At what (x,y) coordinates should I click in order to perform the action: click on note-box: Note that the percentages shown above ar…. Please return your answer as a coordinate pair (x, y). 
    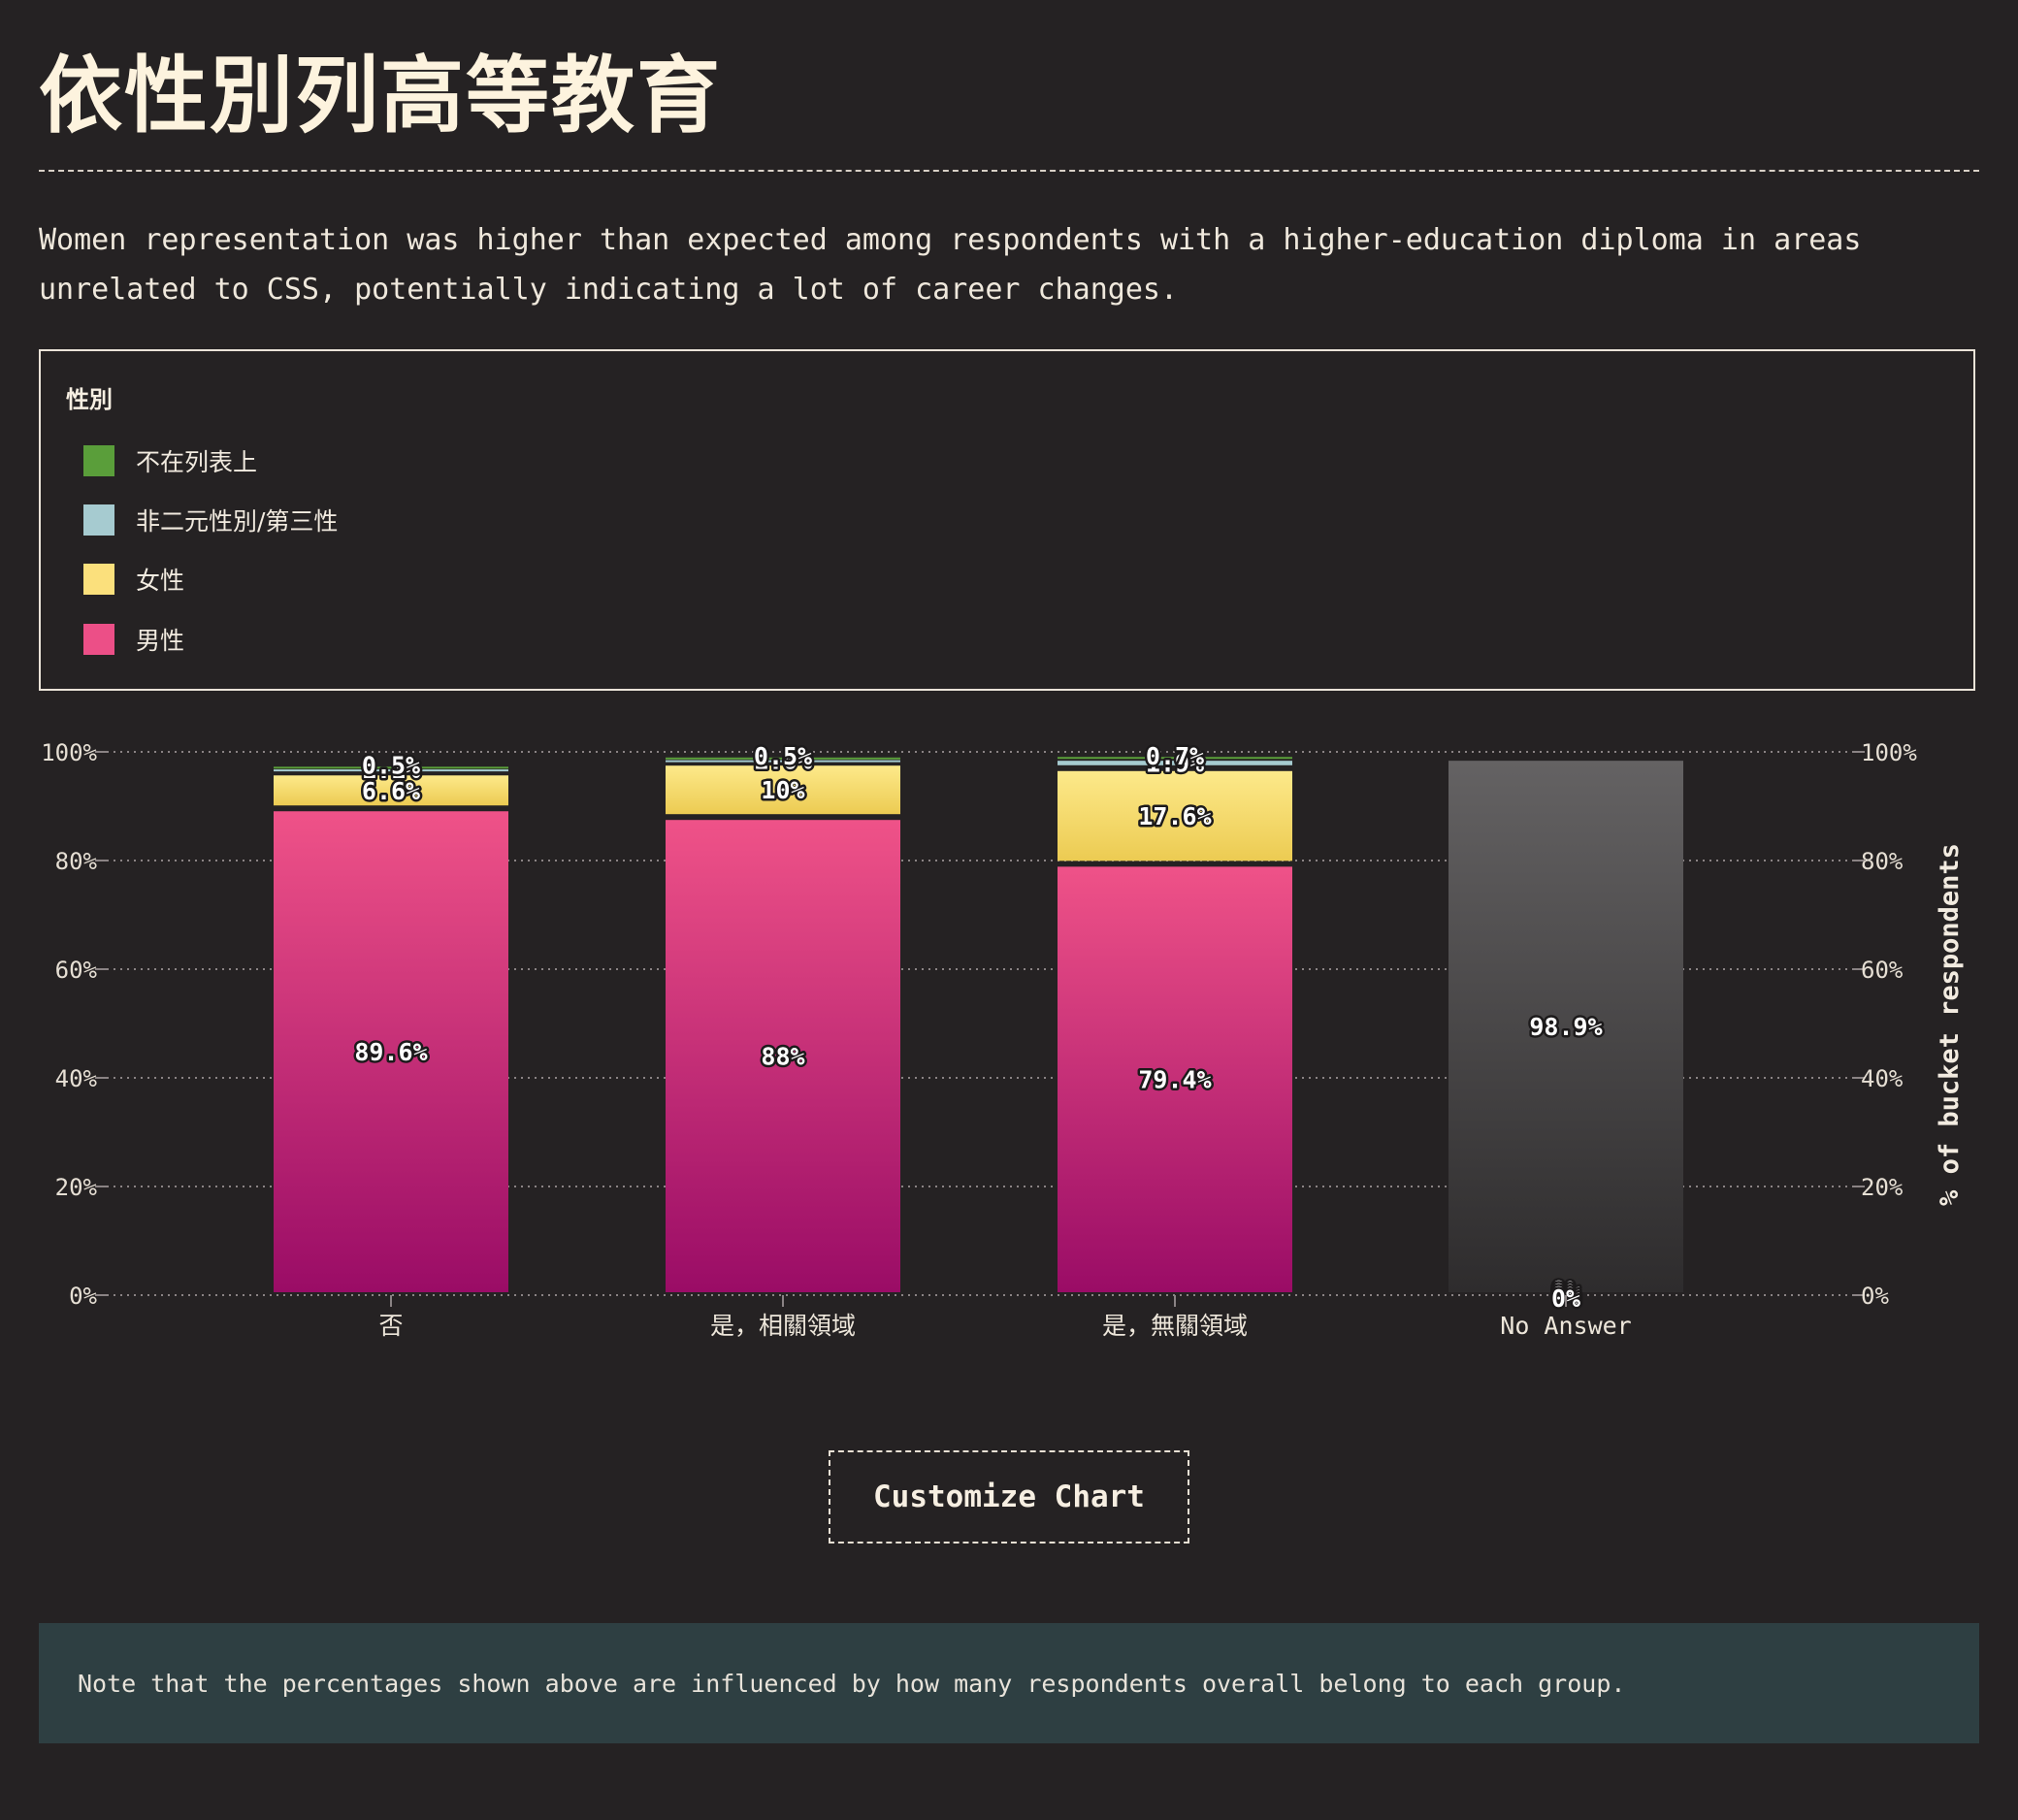
    Looking at the image, I should click on (1009, 1683).